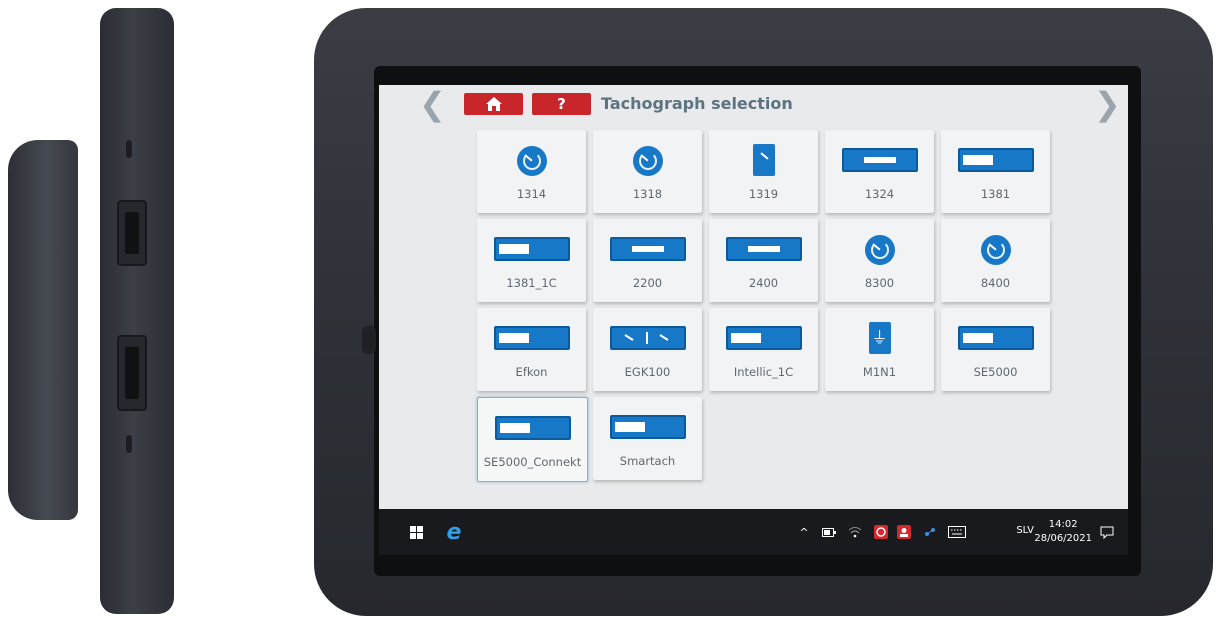  Describe the element at coordinates (647, 338) in the screenshot. I see `dual-slot-tachograph-icon` at that location.